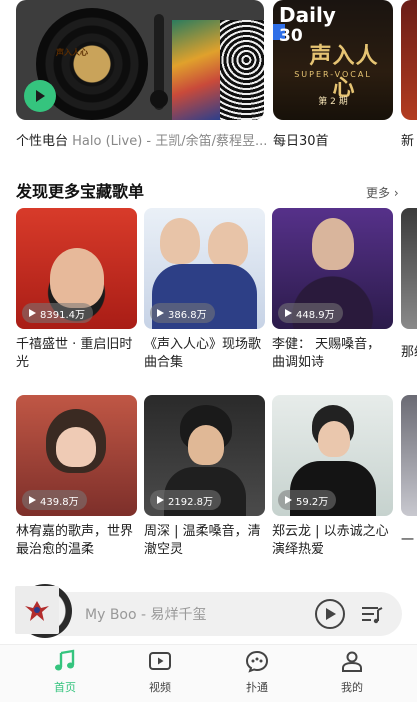 Image resolution: width=417 pixels, height=702 pixels. I want to click on radio-cover-stack, so click(218, 70).